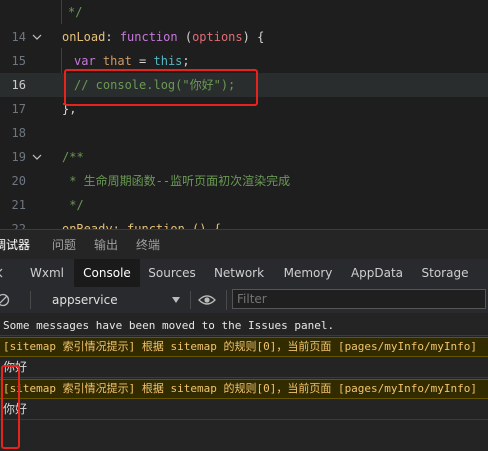 The width and height of the screenshot is (488, 451). I want to click on code-line: 14 onLoad: function (options) {, so click(244, 37).